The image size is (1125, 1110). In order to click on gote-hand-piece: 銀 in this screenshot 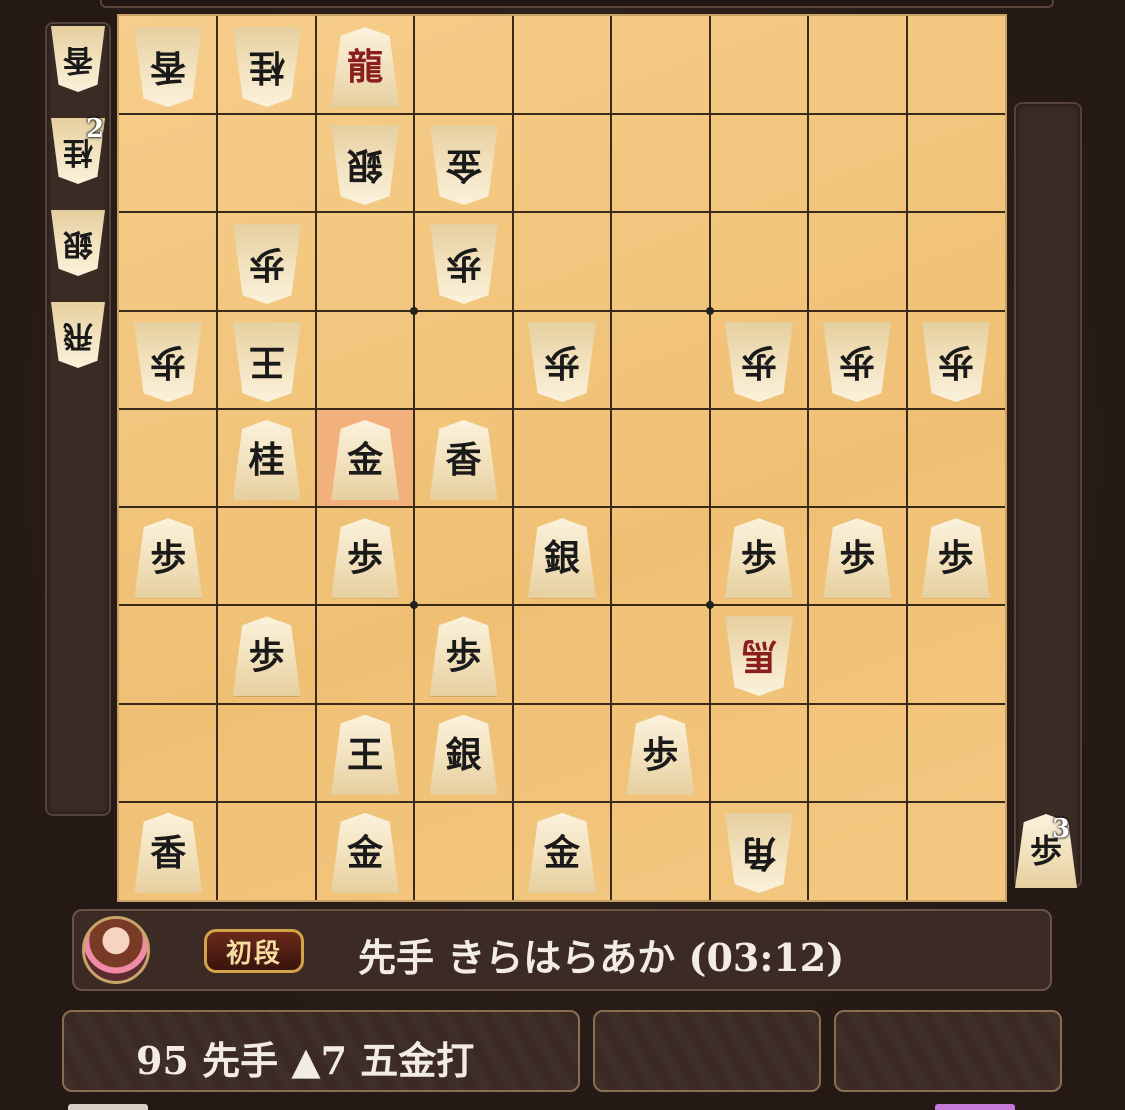, I will do `click(78, 243)`.